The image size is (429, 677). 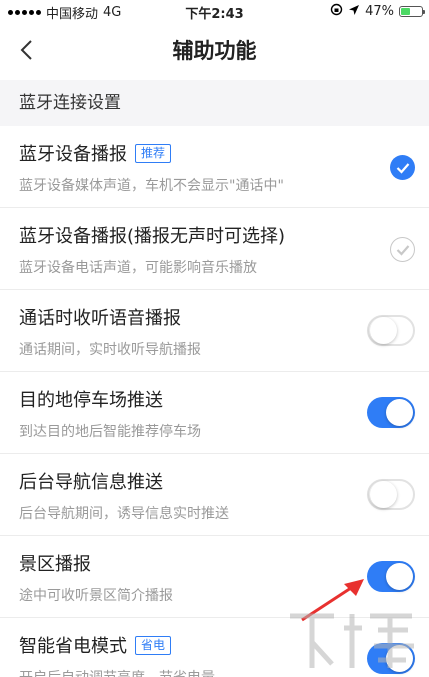 I want to click on battery-percent: 47%, so click(x=379, y=11).